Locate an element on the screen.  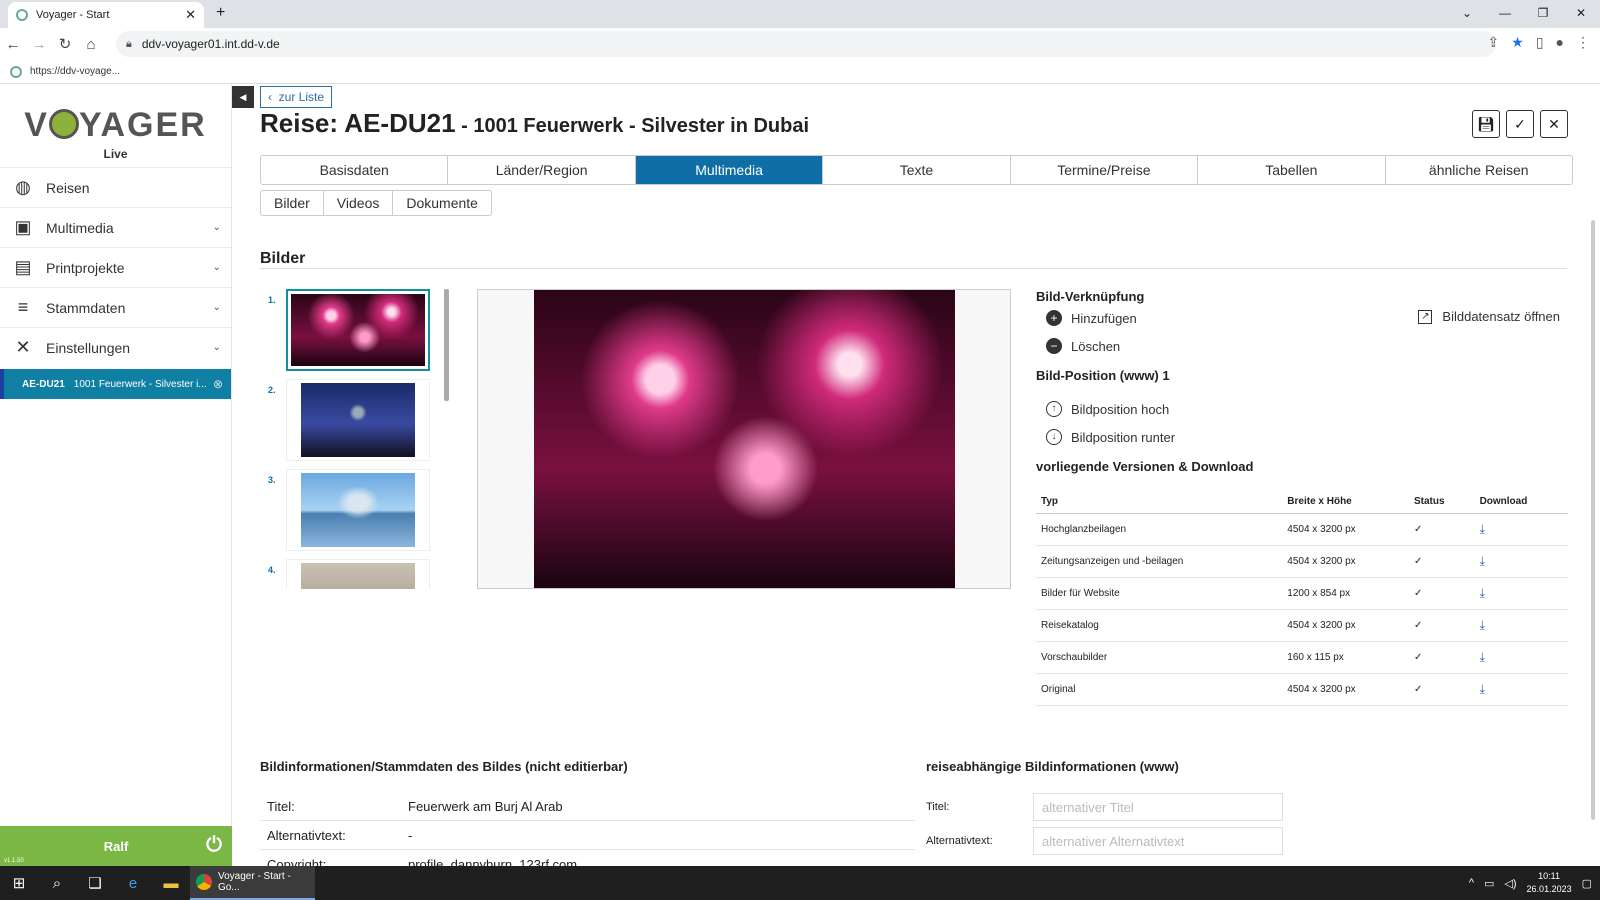
minimize-button: — is located at coordinates (1505, 14).